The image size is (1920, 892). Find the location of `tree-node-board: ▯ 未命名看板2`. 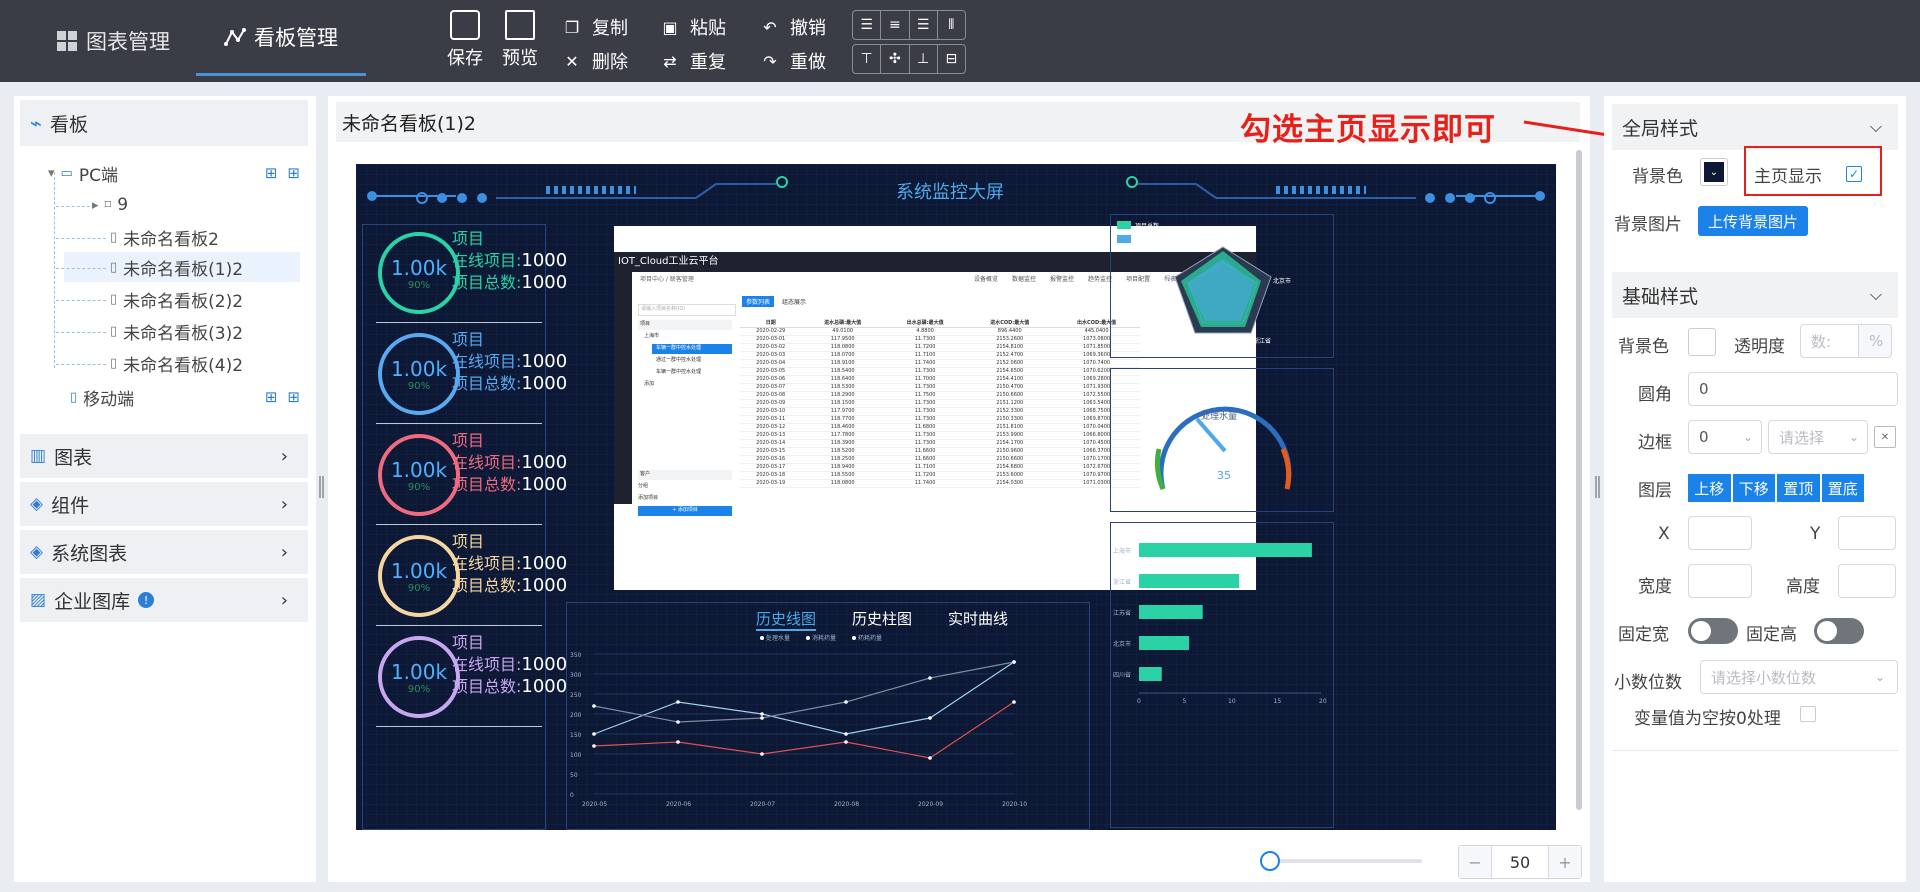

tree-node-board: ▯ 未命名看板2 is located at coordinates (164, 237).